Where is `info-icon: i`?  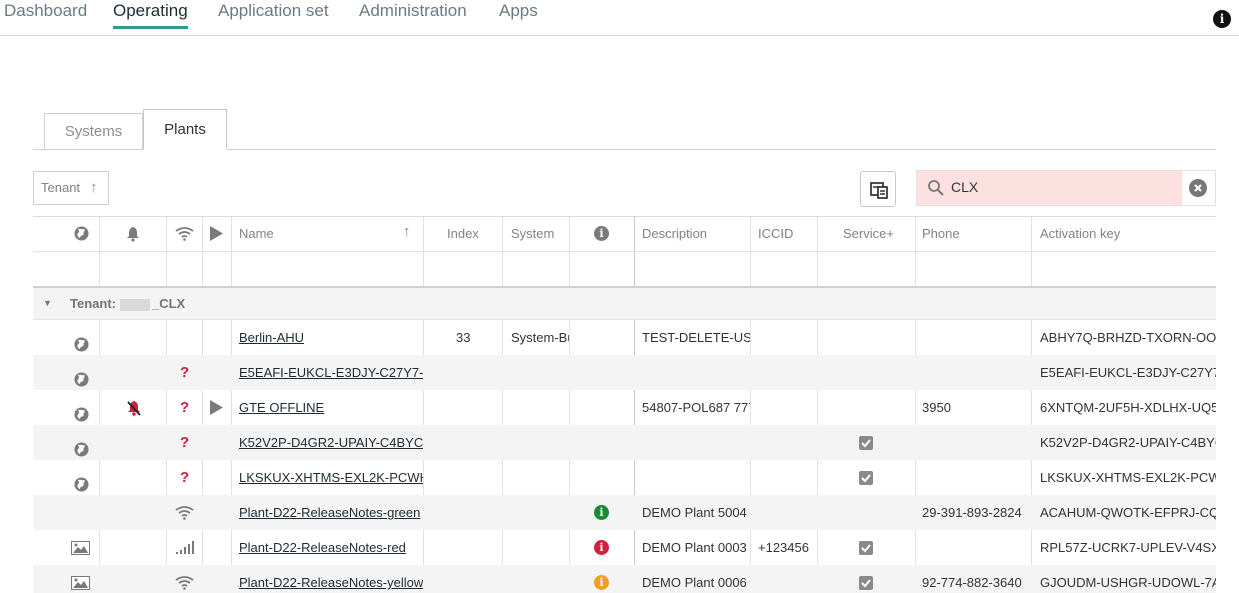
info-icon: i is located at coordinates (1222, 19).